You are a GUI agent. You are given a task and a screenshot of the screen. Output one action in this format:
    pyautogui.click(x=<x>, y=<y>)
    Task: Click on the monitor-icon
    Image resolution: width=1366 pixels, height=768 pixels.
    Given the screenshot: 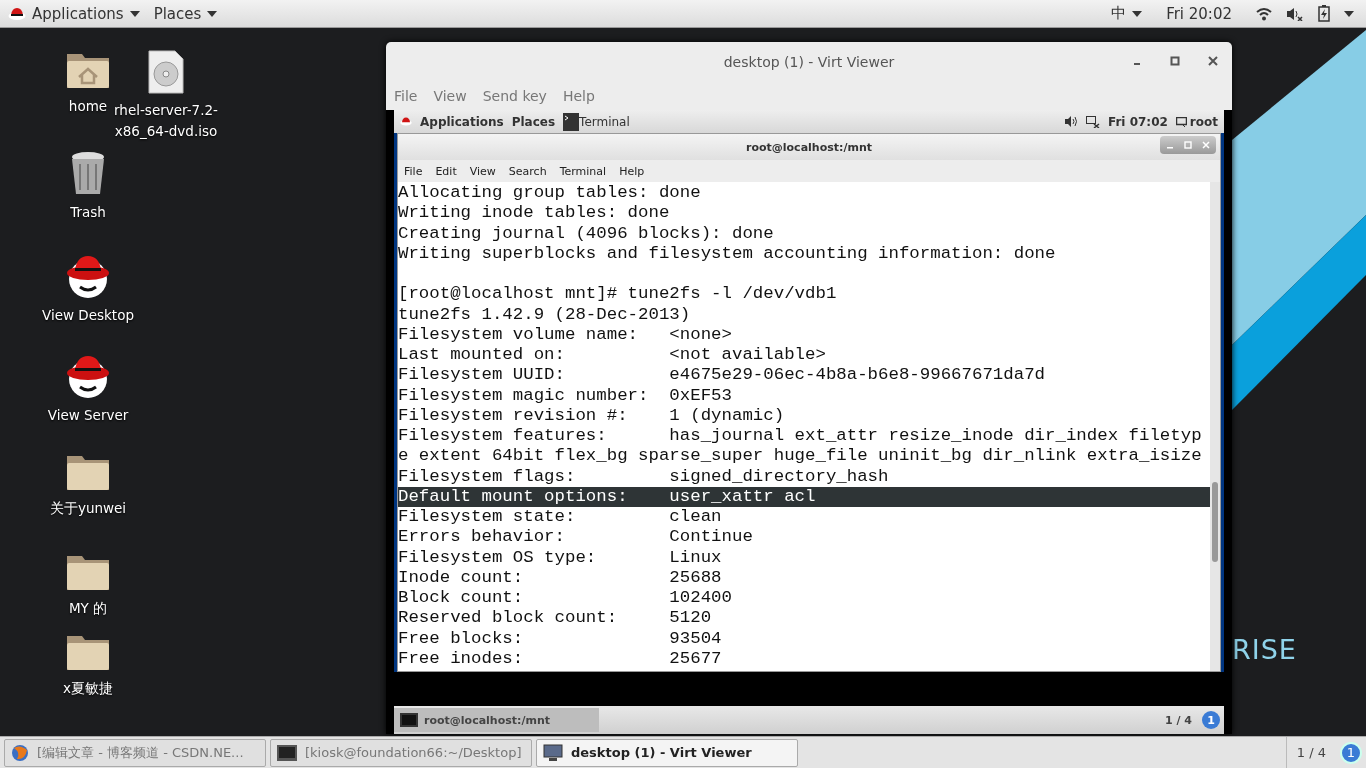 What is the action you would take?
    pyautogui.click(x=553, y=752)
    